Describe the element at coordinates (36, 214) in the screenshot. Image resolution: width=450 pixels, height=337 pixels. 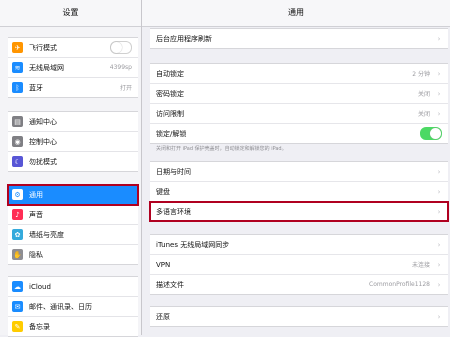
I see `sidebar-item-label: 声音` at that location.